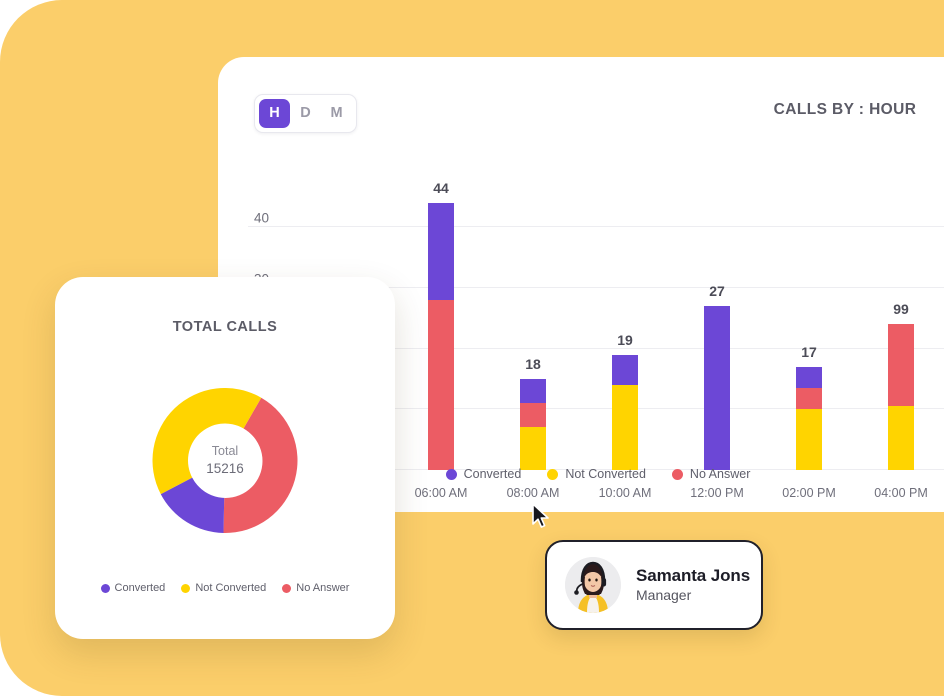 The width and height of the screenshot is (944, 696). I want to click on profile-role: Manager, so click(664, 594).